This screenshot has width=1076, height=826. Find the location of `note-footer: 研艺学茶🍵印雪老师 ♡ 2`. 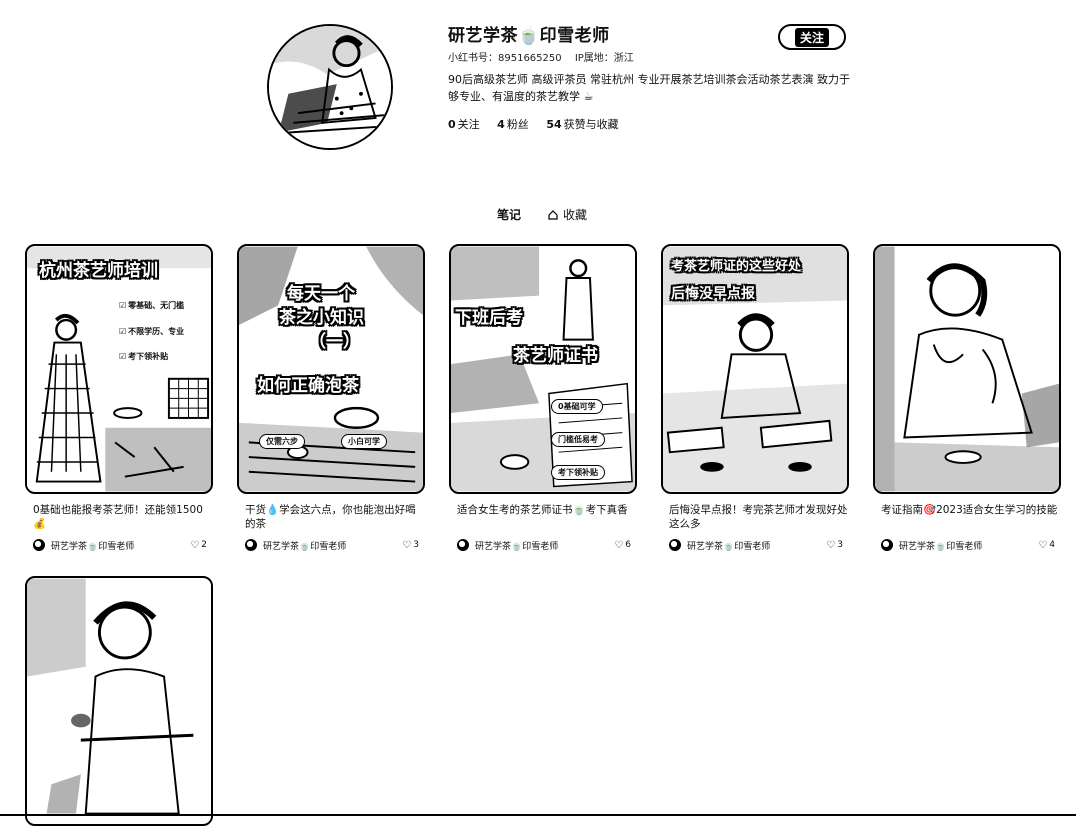

note-footer: 研艺学茶🍵印雪老师 ♡ 2 is located at coordinates (119, 545).